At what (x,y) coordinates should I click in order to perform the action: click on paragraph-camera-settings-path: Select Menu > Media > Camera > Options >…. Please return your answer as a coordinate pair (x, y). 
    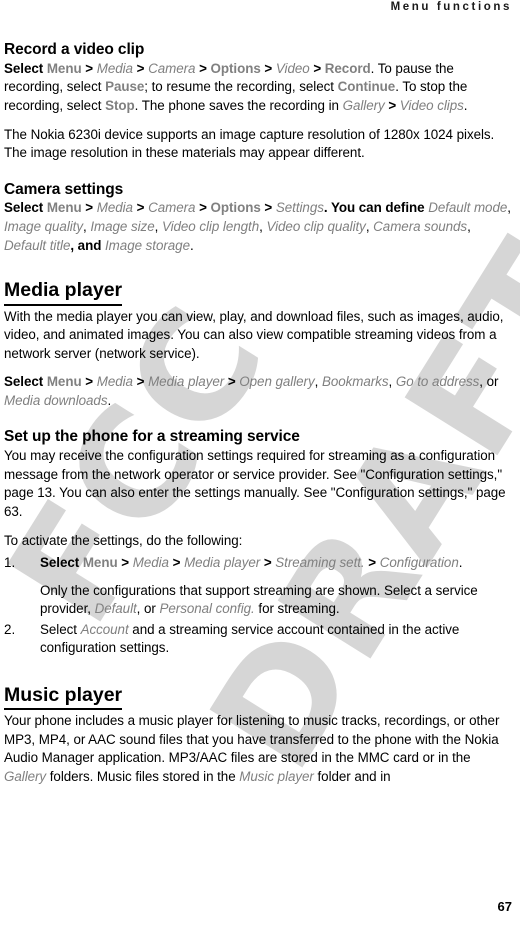
    Looking at the image, I should click on (257, 226).